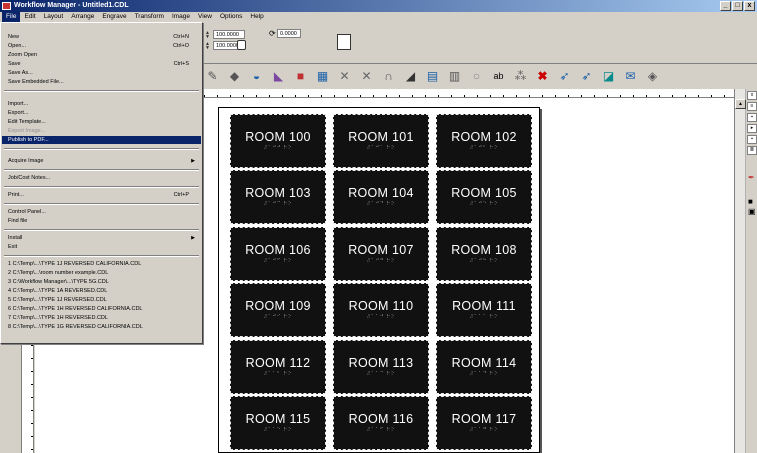 The image size is (757, 453). What do you see at coordinates (101, 195) in the screenshot?
I see `menu-item-print: Print... Ctrl+P` at bounding box center [101, 195].